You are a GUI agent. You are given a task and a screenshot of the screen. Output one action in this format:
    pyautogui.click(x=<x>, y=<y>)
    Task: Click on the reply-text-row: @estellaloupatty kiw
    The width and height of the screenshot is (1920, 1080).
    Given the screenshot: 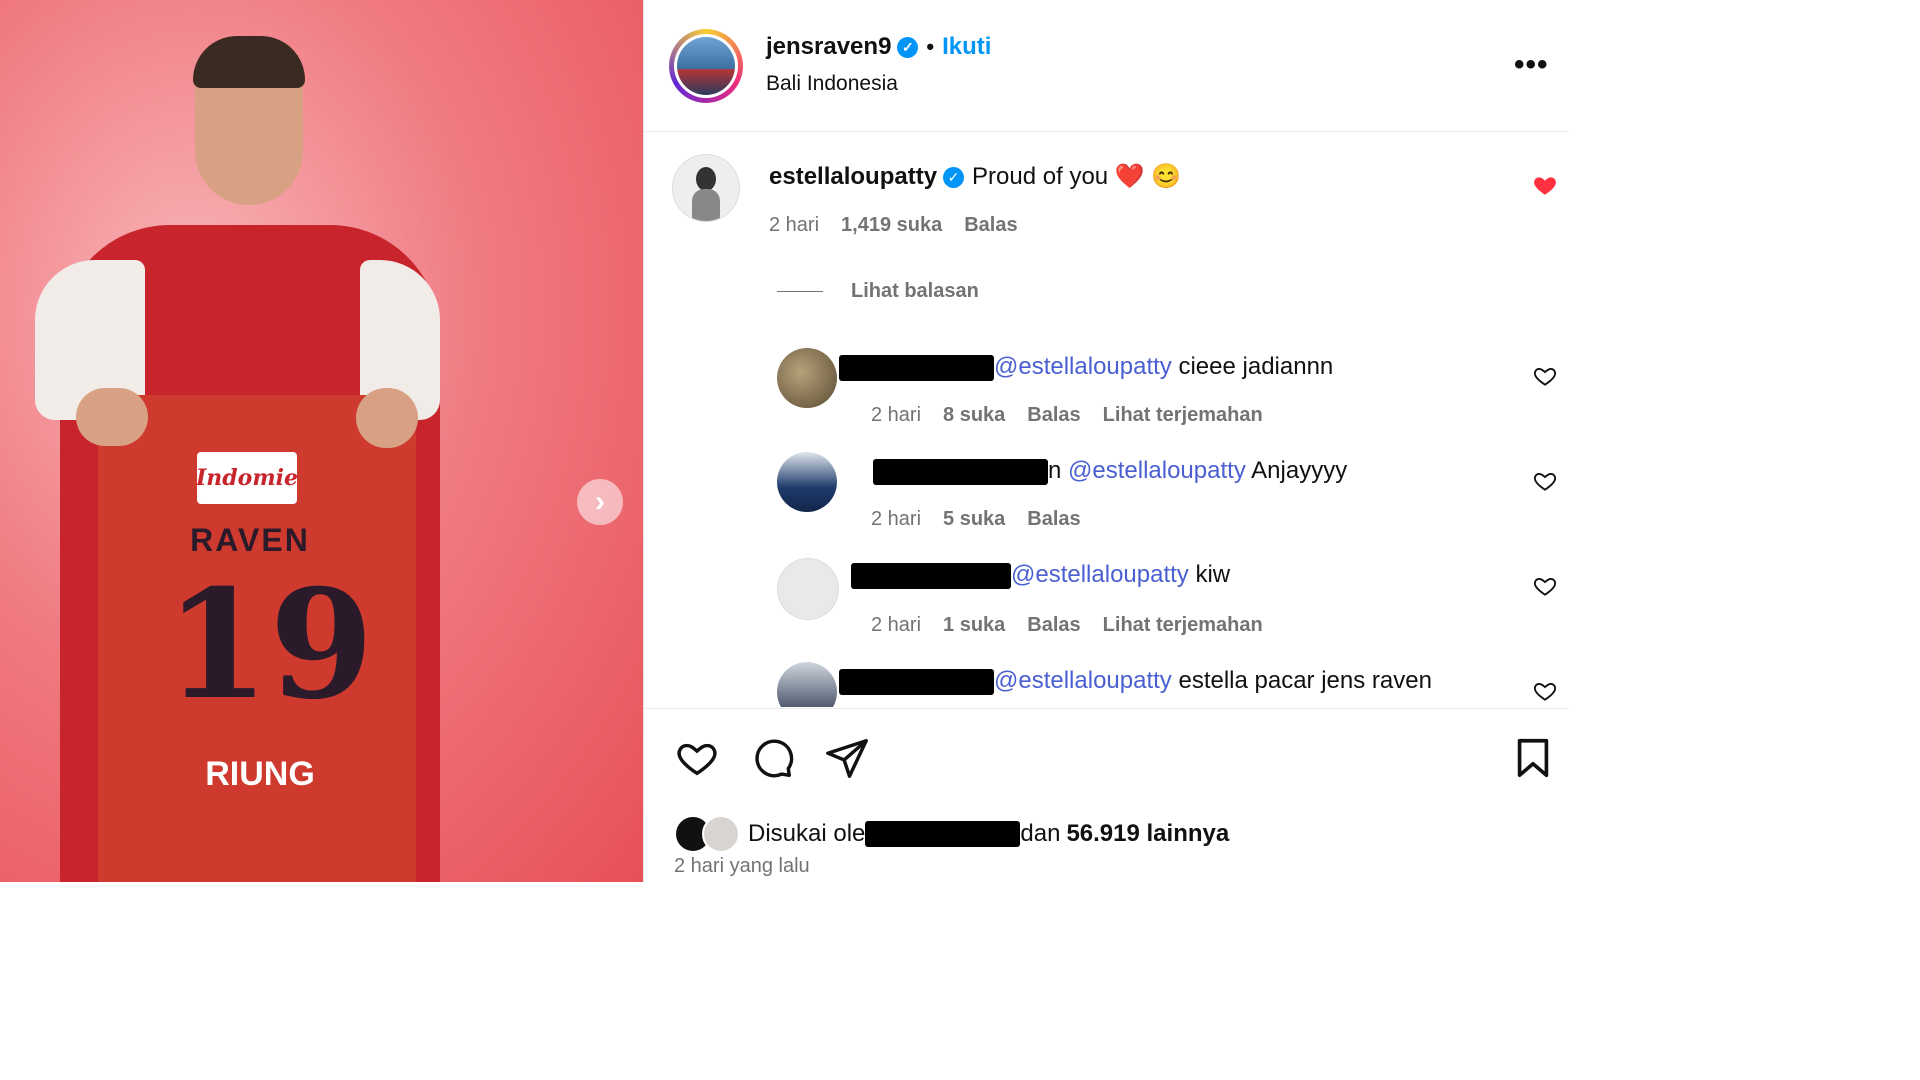 What is the action you would take?
    pyautogui.click(x=1040, y=575)
    